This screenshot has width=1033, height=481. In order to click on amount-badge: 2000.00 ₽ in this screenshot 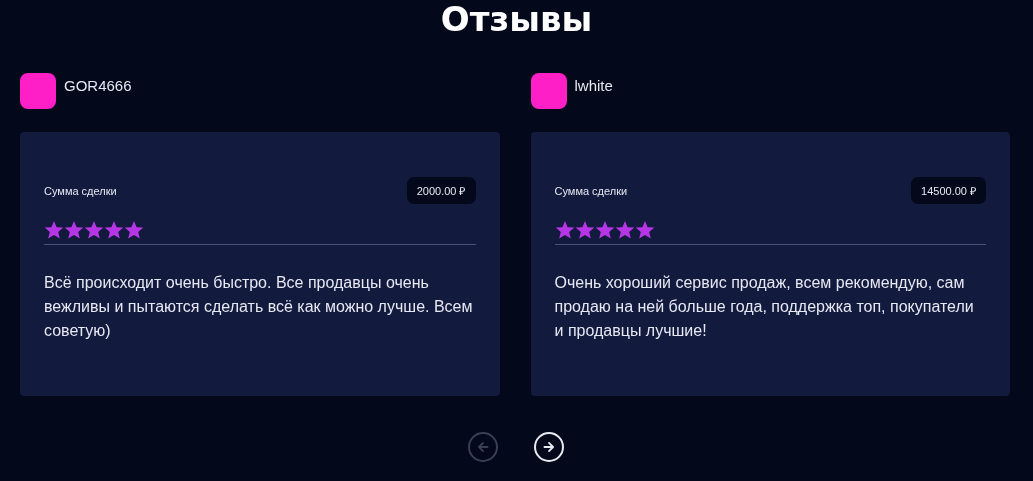, I will do `click(441, 190)`.